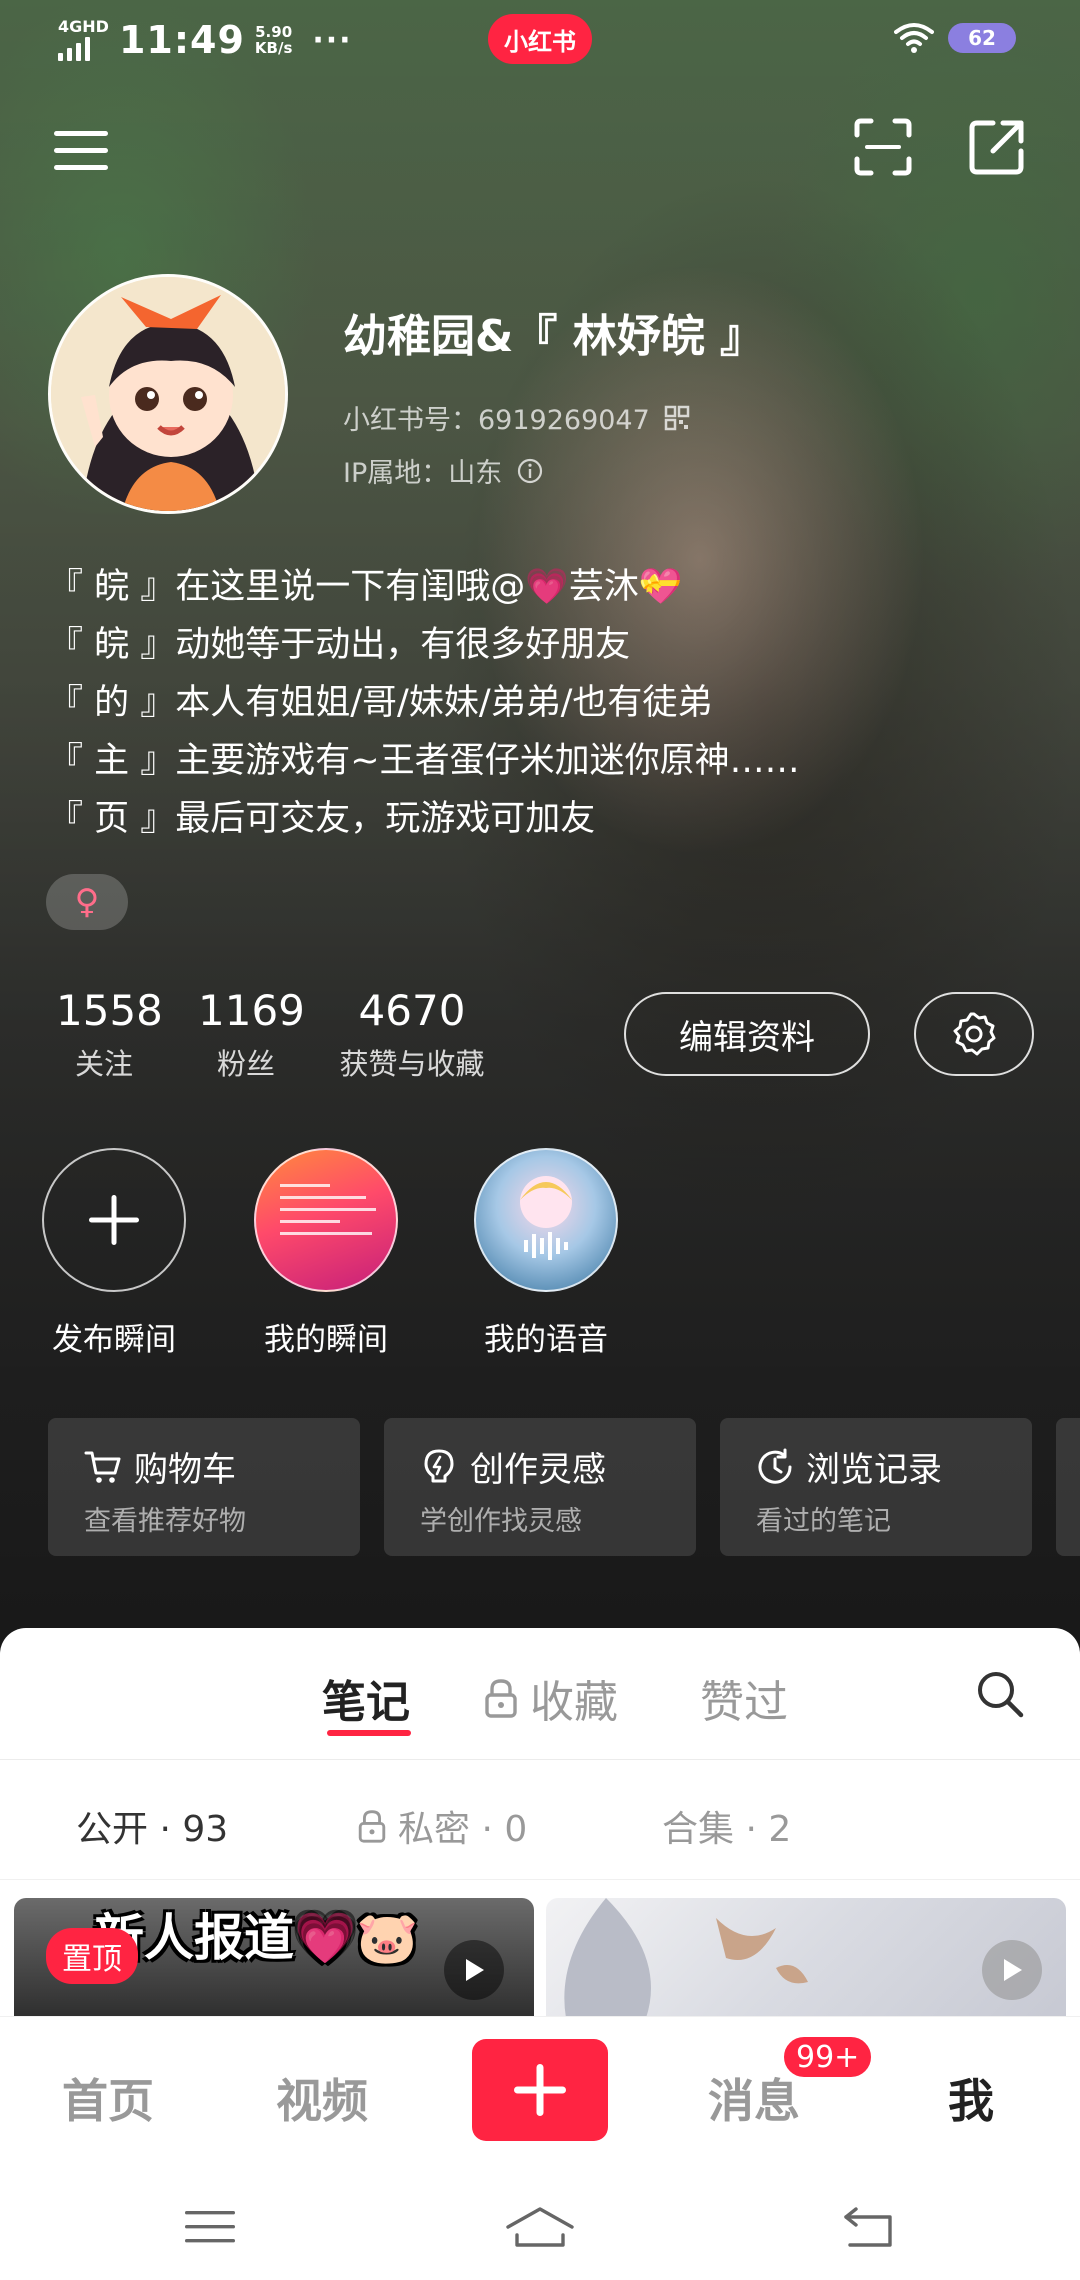 The image size is (1080, 2280). I want to click on share-icon, so click(996, 147).